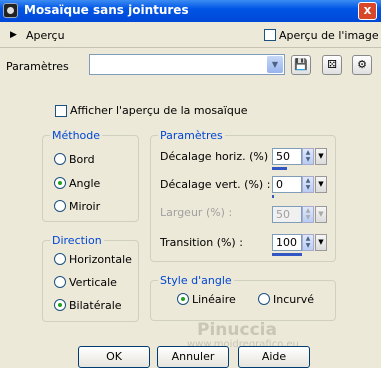 The height and width of the screenshot is (368, 381). Describe the element at coordinates (196, 280) in the screenshot. I see `angle-style-legend: Style d'angle` at that location.